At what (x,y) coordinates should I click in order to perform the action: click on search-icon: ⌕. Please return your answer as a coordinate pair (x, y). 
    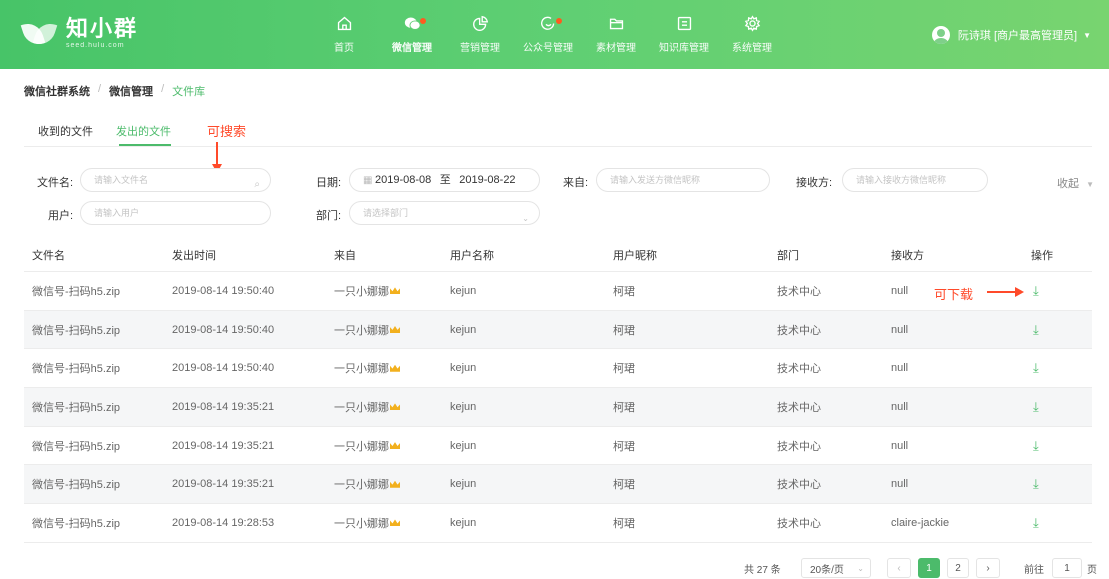
    Looking at the image, I should click on (257, 185).